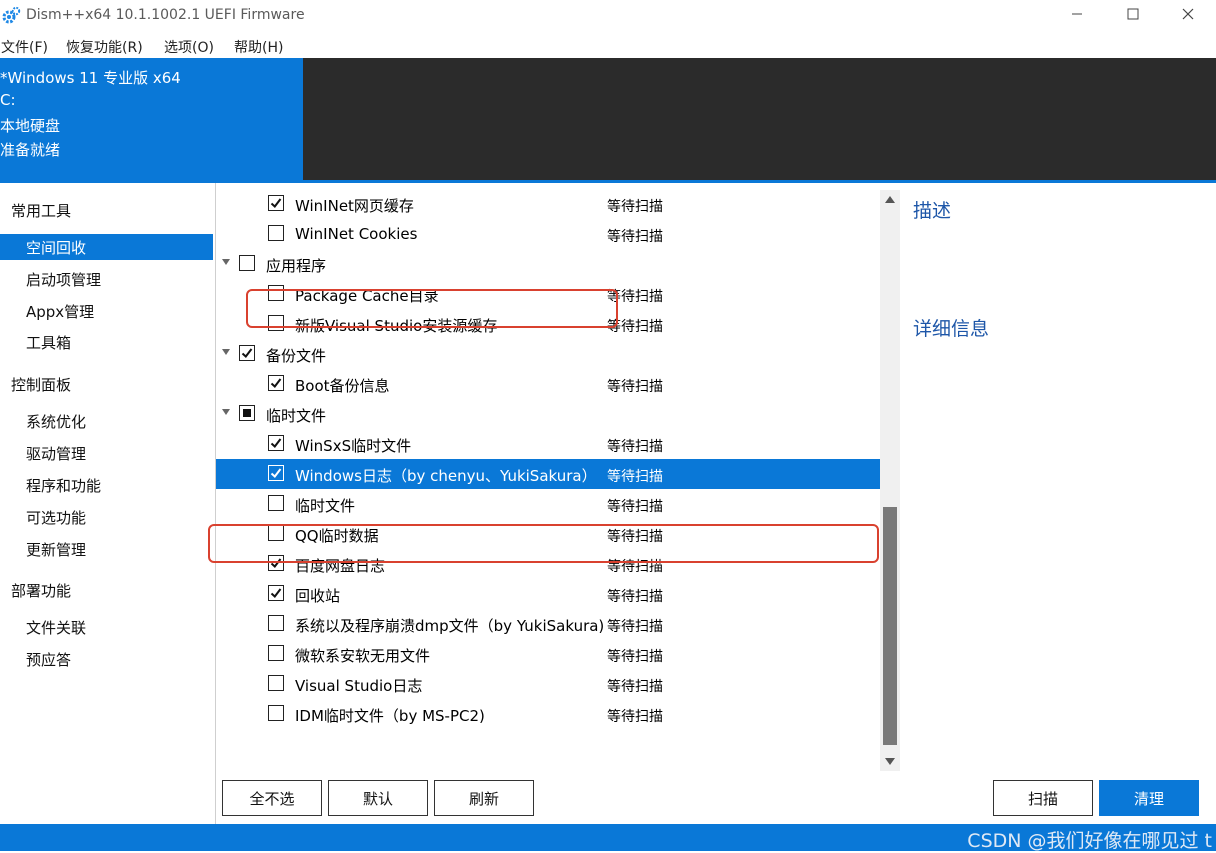 The height and width of the screenshot is (853, 1216). I want to click on os-name: *Windows 11 专业版 x64, so click(90, 78).